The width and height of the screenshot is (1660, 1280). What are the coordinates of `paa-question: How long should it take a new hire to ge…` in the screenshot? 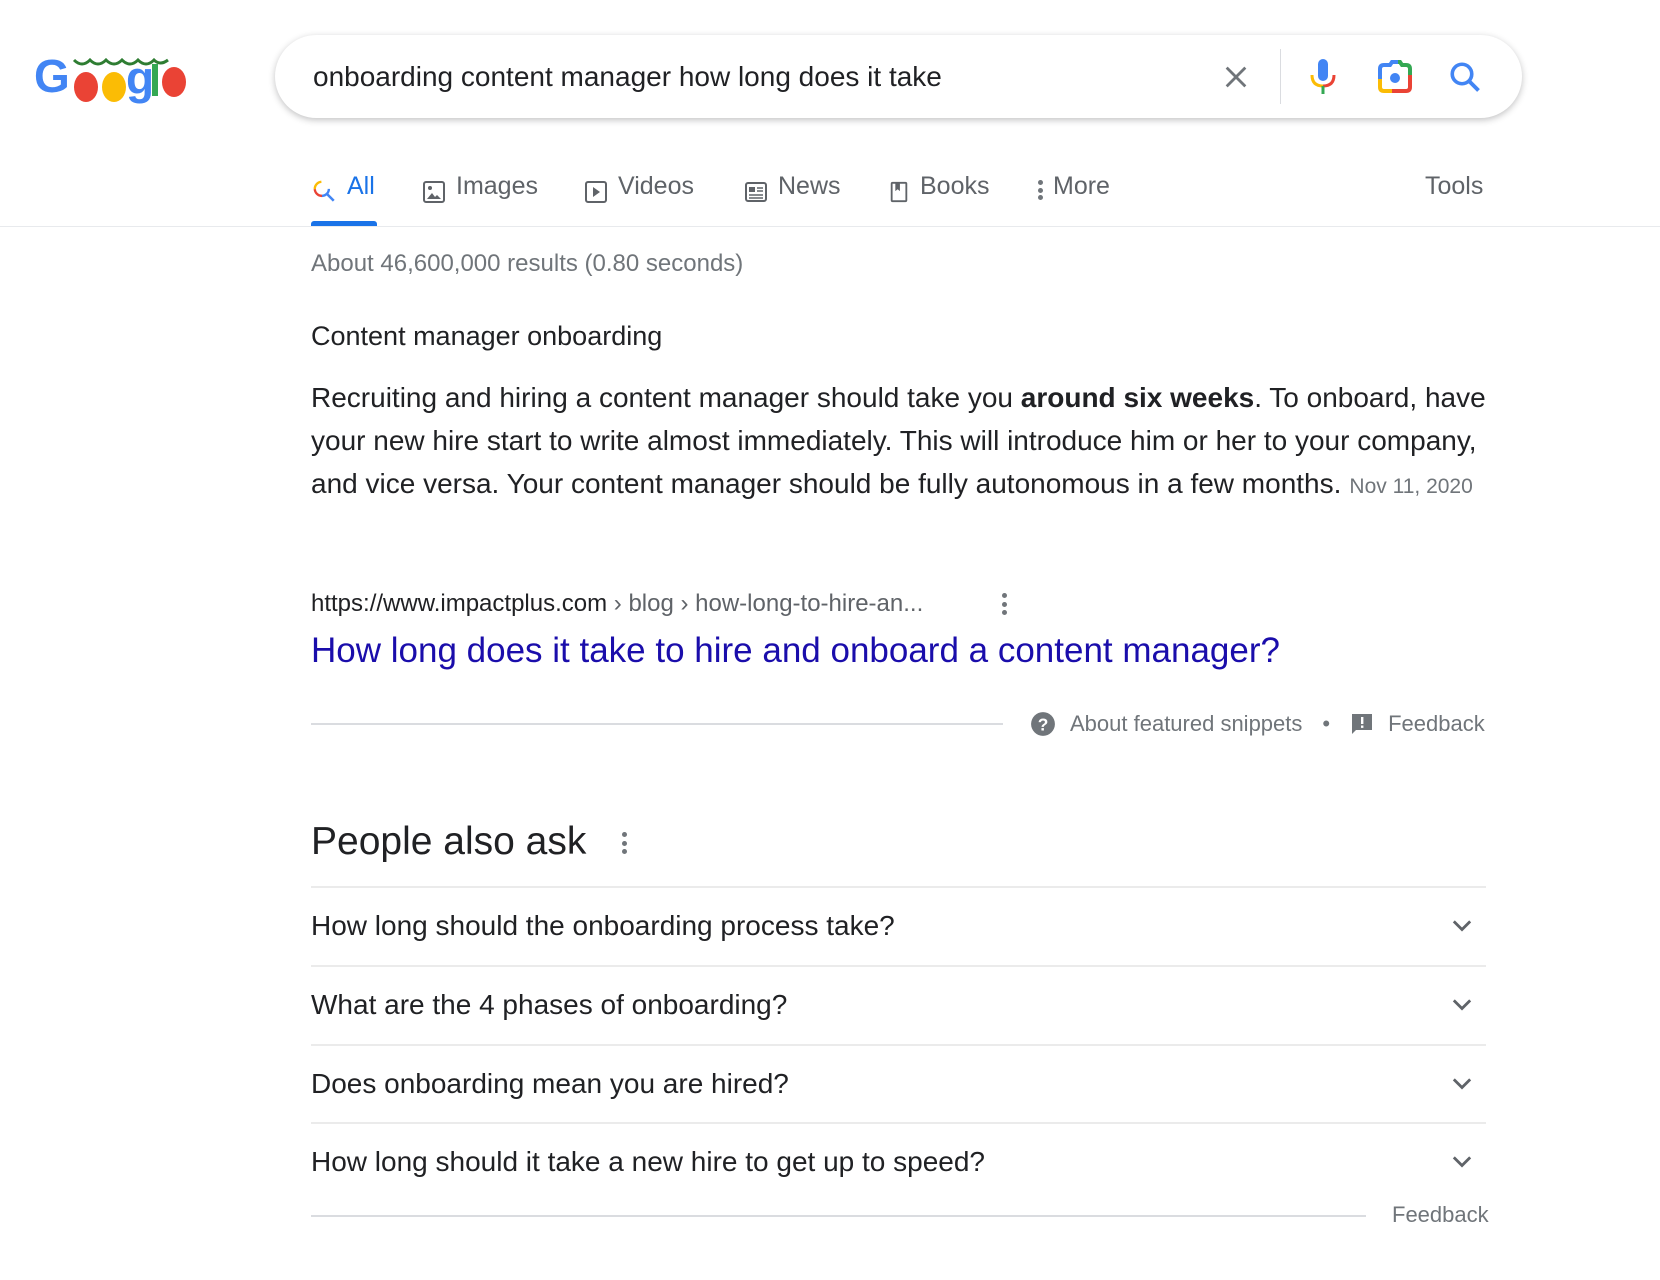 It's located at (898, 1161).